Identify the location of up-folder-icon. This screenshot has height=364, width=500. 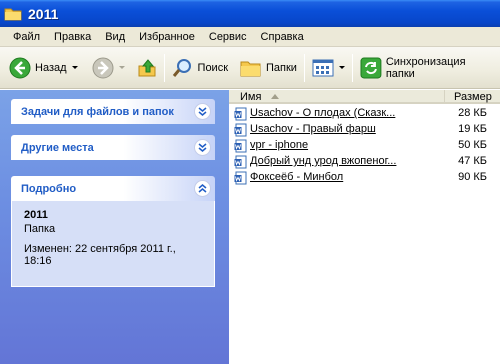
(147, 67).